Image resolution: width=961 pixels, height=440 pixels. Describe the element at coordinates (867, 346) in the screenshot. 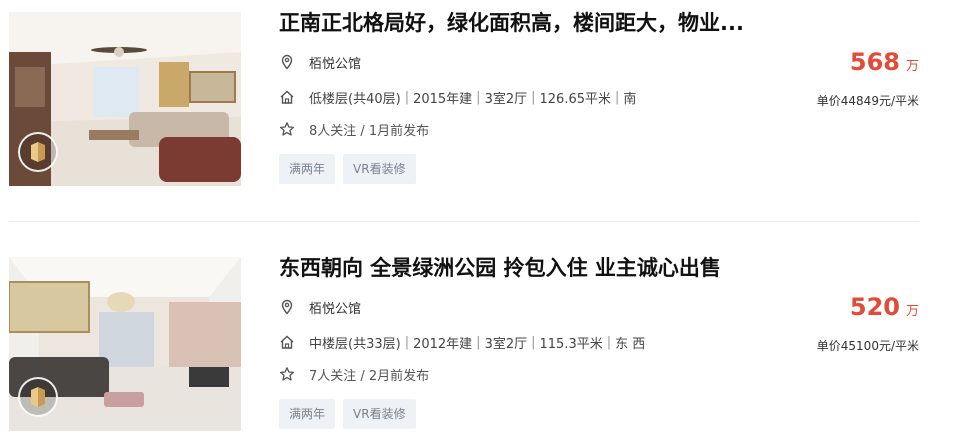

I see `unit-price: 单价45100元/平米` at that location.